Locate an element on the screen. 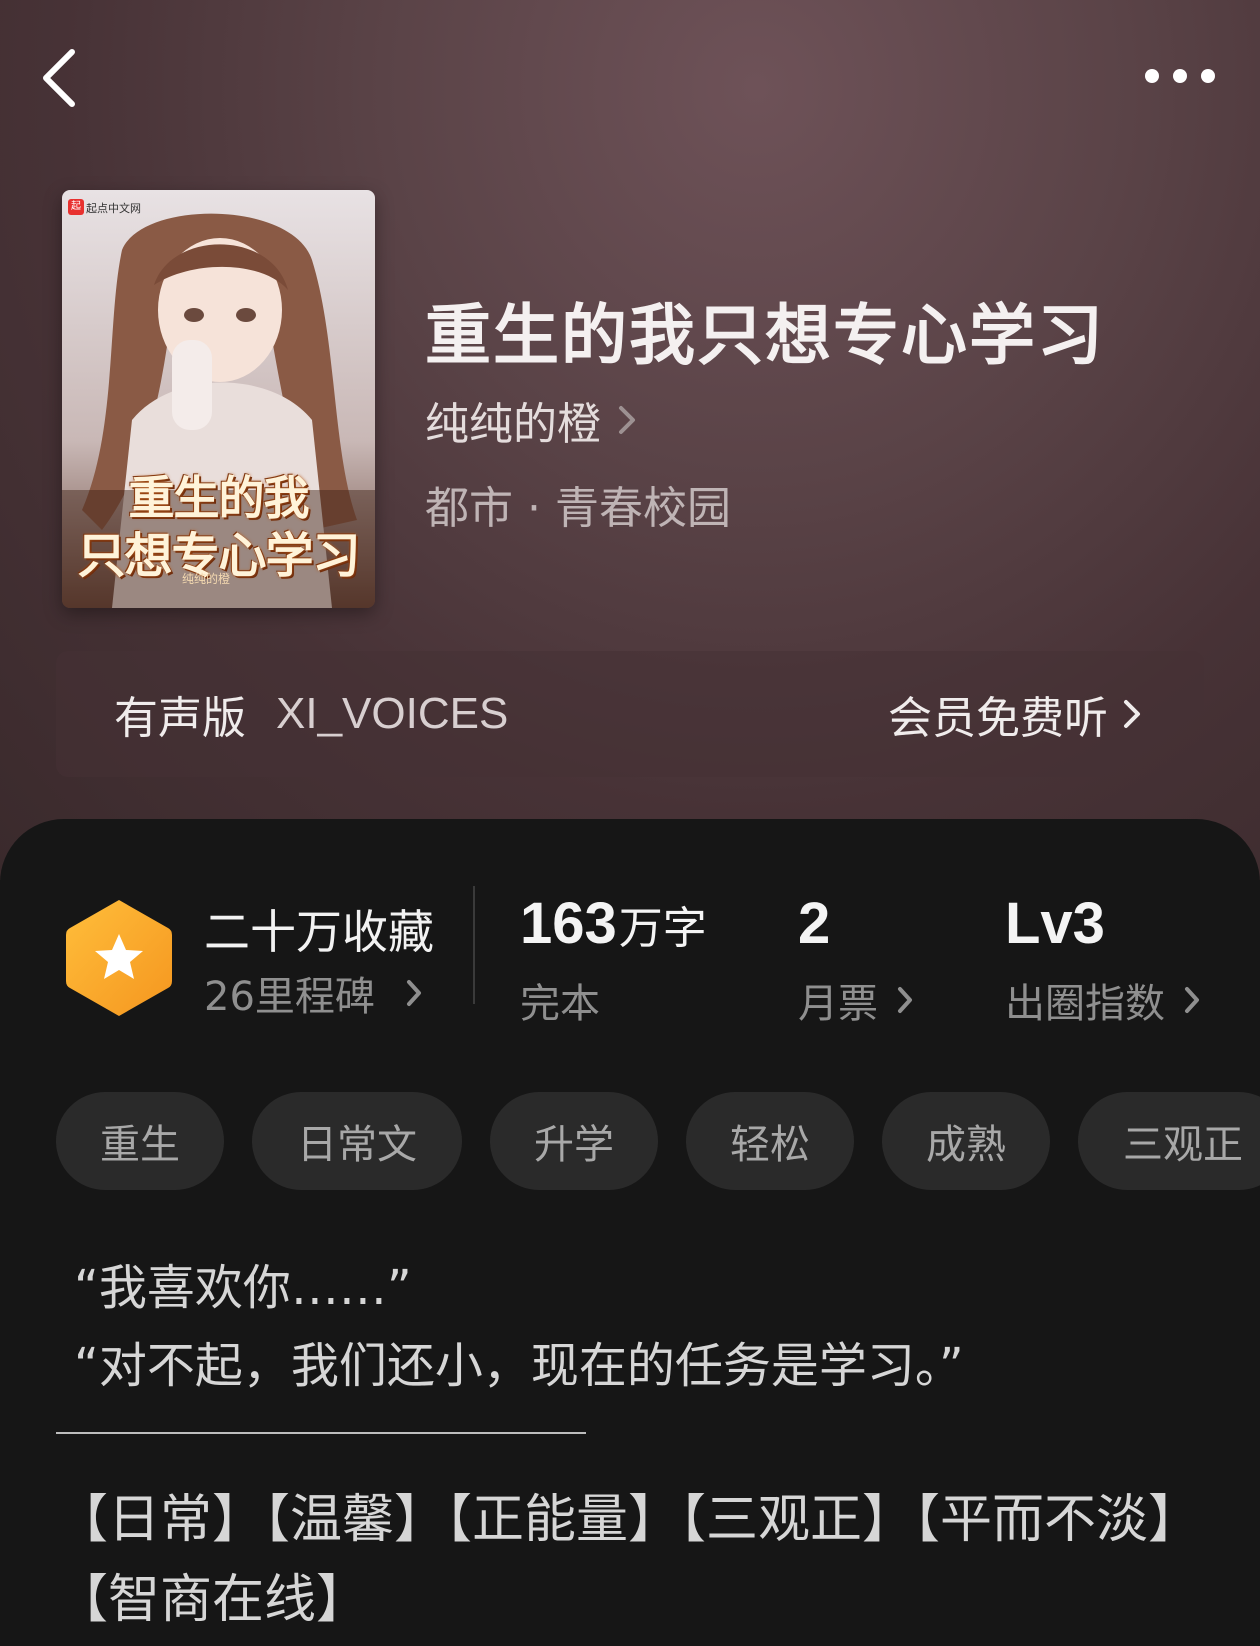 The width and height of the screenshot is (1260, 1646). genre: 都市 · 青春校园 is located at coordinates (578, 504).